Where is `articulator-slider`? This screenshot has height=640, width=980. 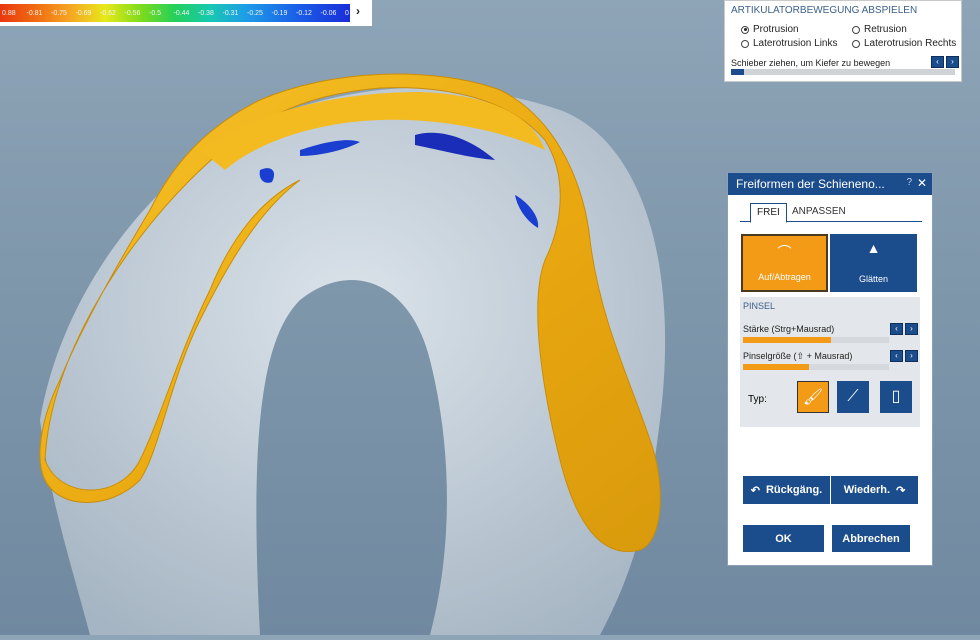
articulator-slider is located at coordinates (843, 72).